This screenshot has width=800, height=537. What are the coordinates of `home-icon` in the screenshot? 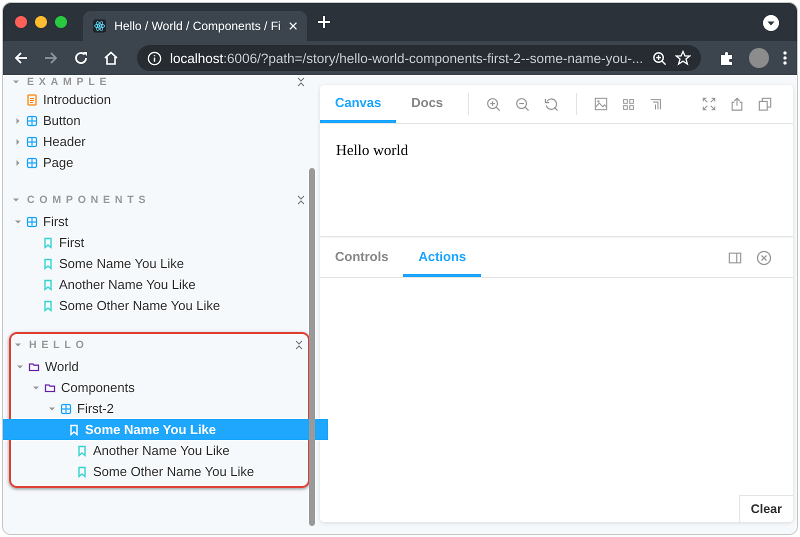 It's located at (111, 58).